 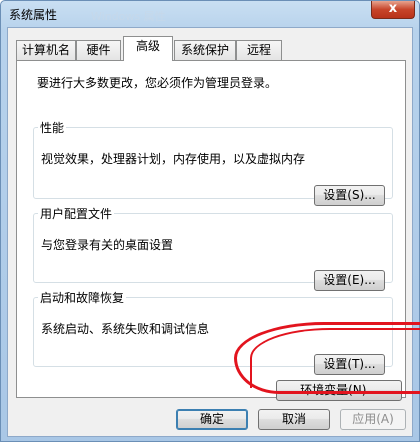 What do you see at coordinates (46, 50) in the screenshot?
I see `tab-computer-name: 计算机名` at bounding box center [46, 50].